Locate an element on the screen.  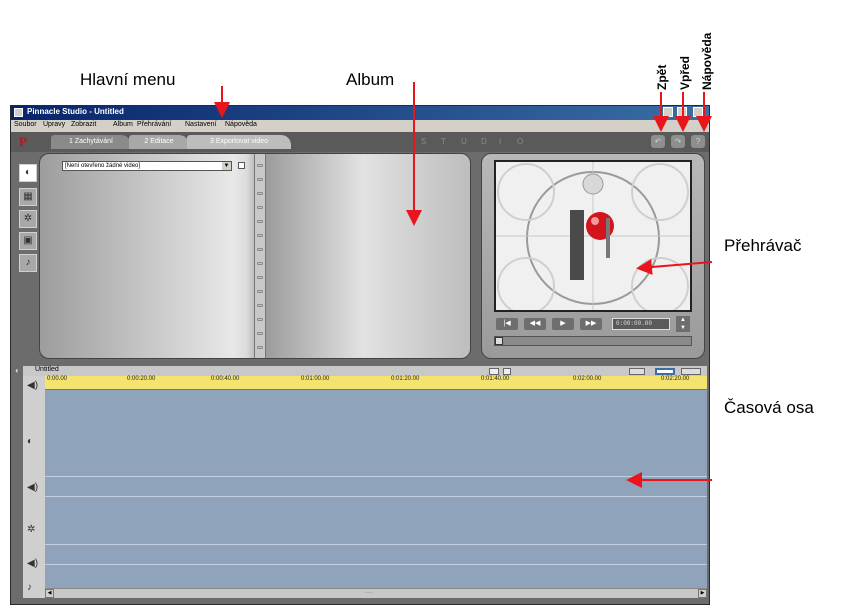
test-pattern-image is located at coordinates (593, 236).